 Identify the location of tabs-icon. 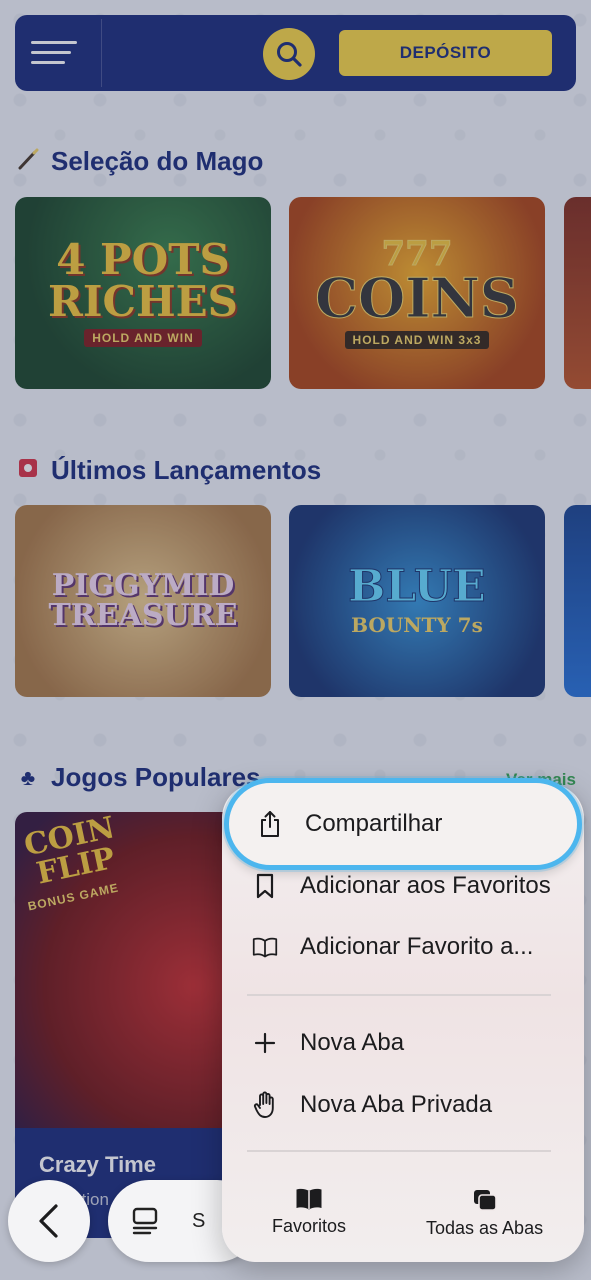
(485, 1200).